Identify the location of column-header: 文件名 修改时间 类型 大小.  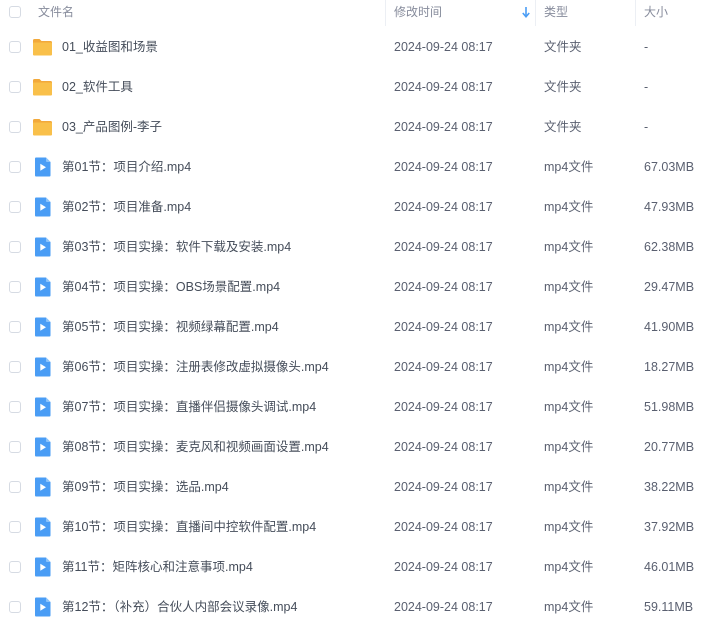
(359, 13).